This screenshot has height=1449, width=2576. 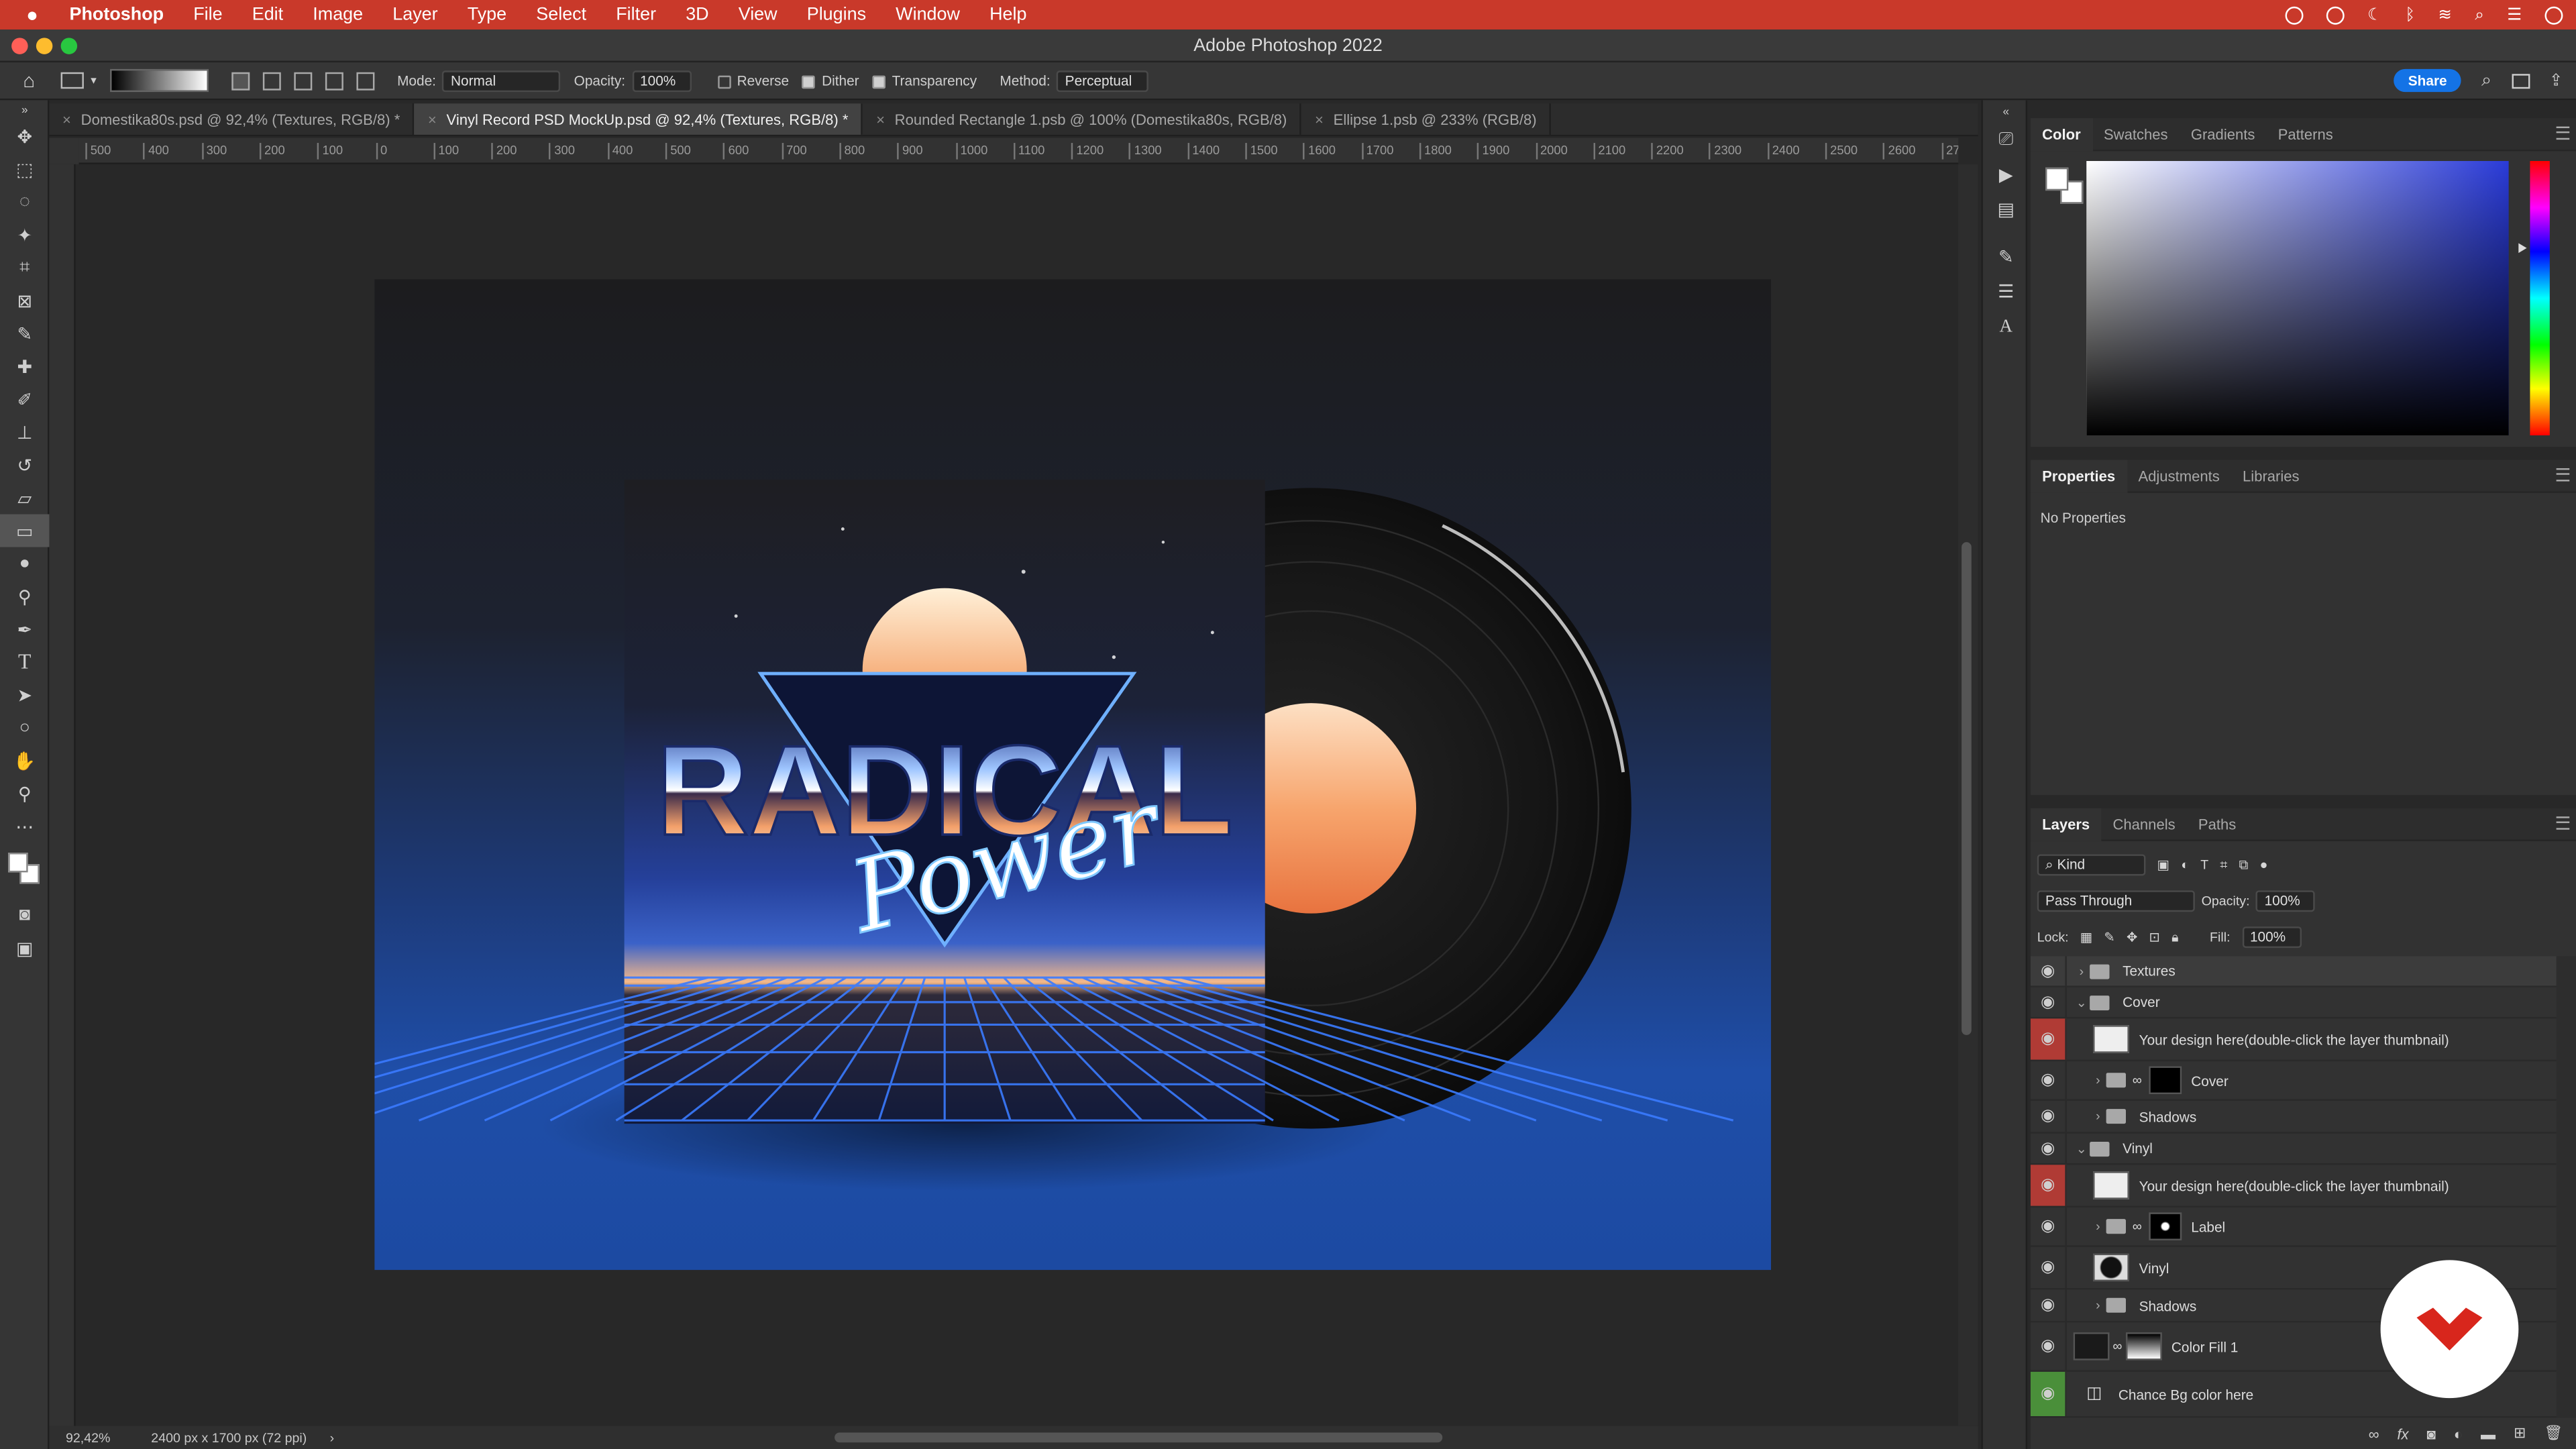 What do you see at coordinates (2154, 937) in the screenshot?
I see `lock-artboard-icon: ⊡` at bounding box center [2154, 937].